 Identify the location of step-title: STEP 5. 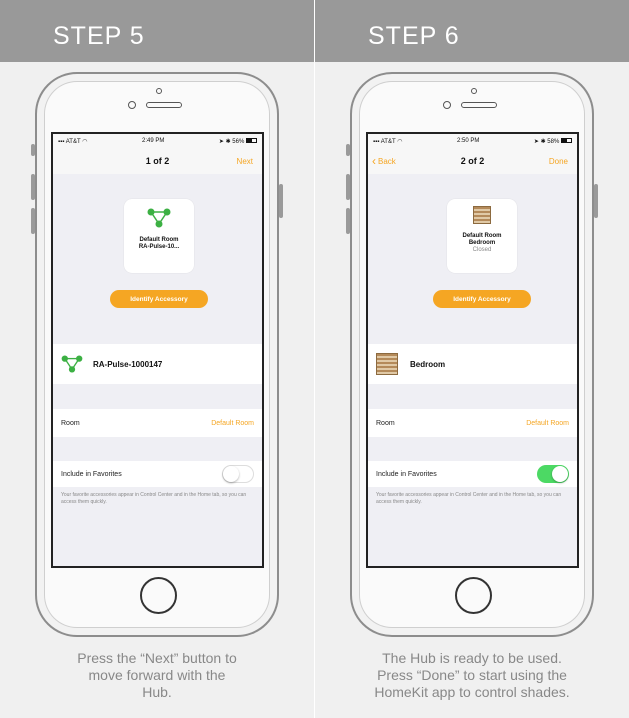
(157, 31).